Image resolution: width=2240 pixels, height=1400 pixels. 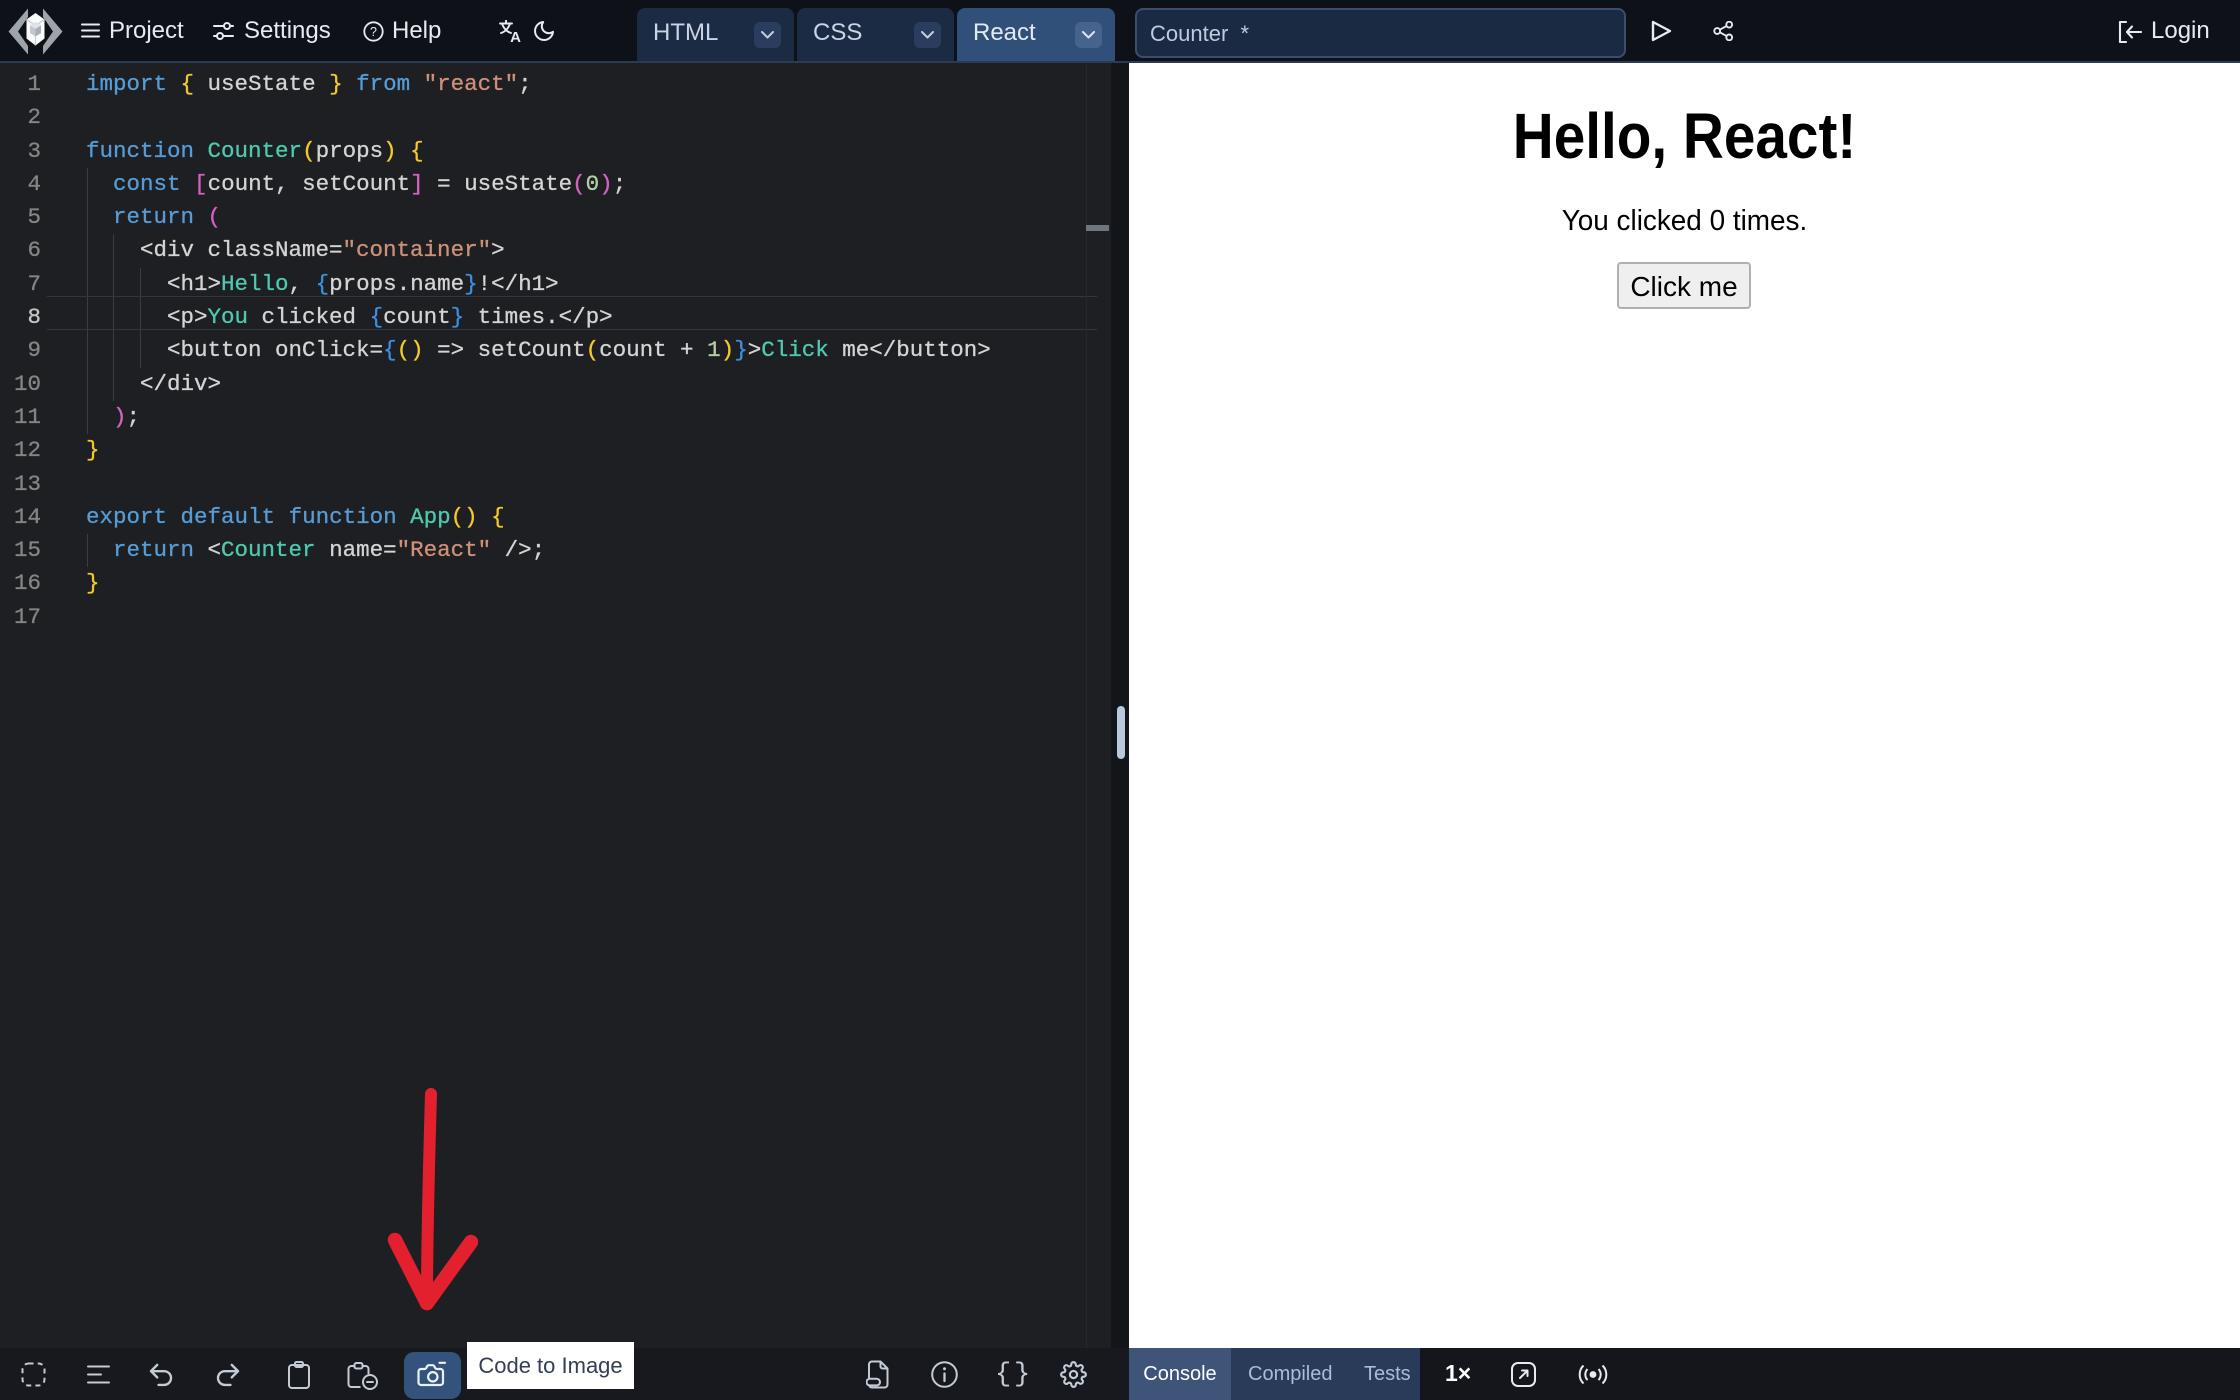 What do you see at coordinates (515, 36) in the screenshot?
I see `svg-text: A` at bounding box center [515, 36].